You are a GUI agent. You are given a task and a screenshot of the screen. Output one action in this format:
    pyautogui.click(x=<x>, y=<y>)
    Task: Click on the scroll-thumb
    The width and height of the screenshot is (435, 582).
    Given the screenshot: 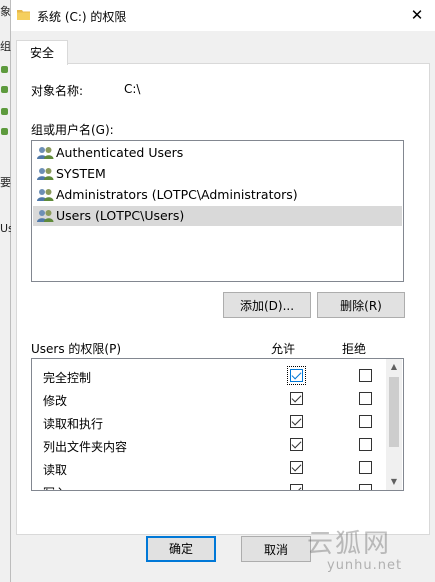 What is the action you would take?
    pyautogui.click(x=394, y=412)
    